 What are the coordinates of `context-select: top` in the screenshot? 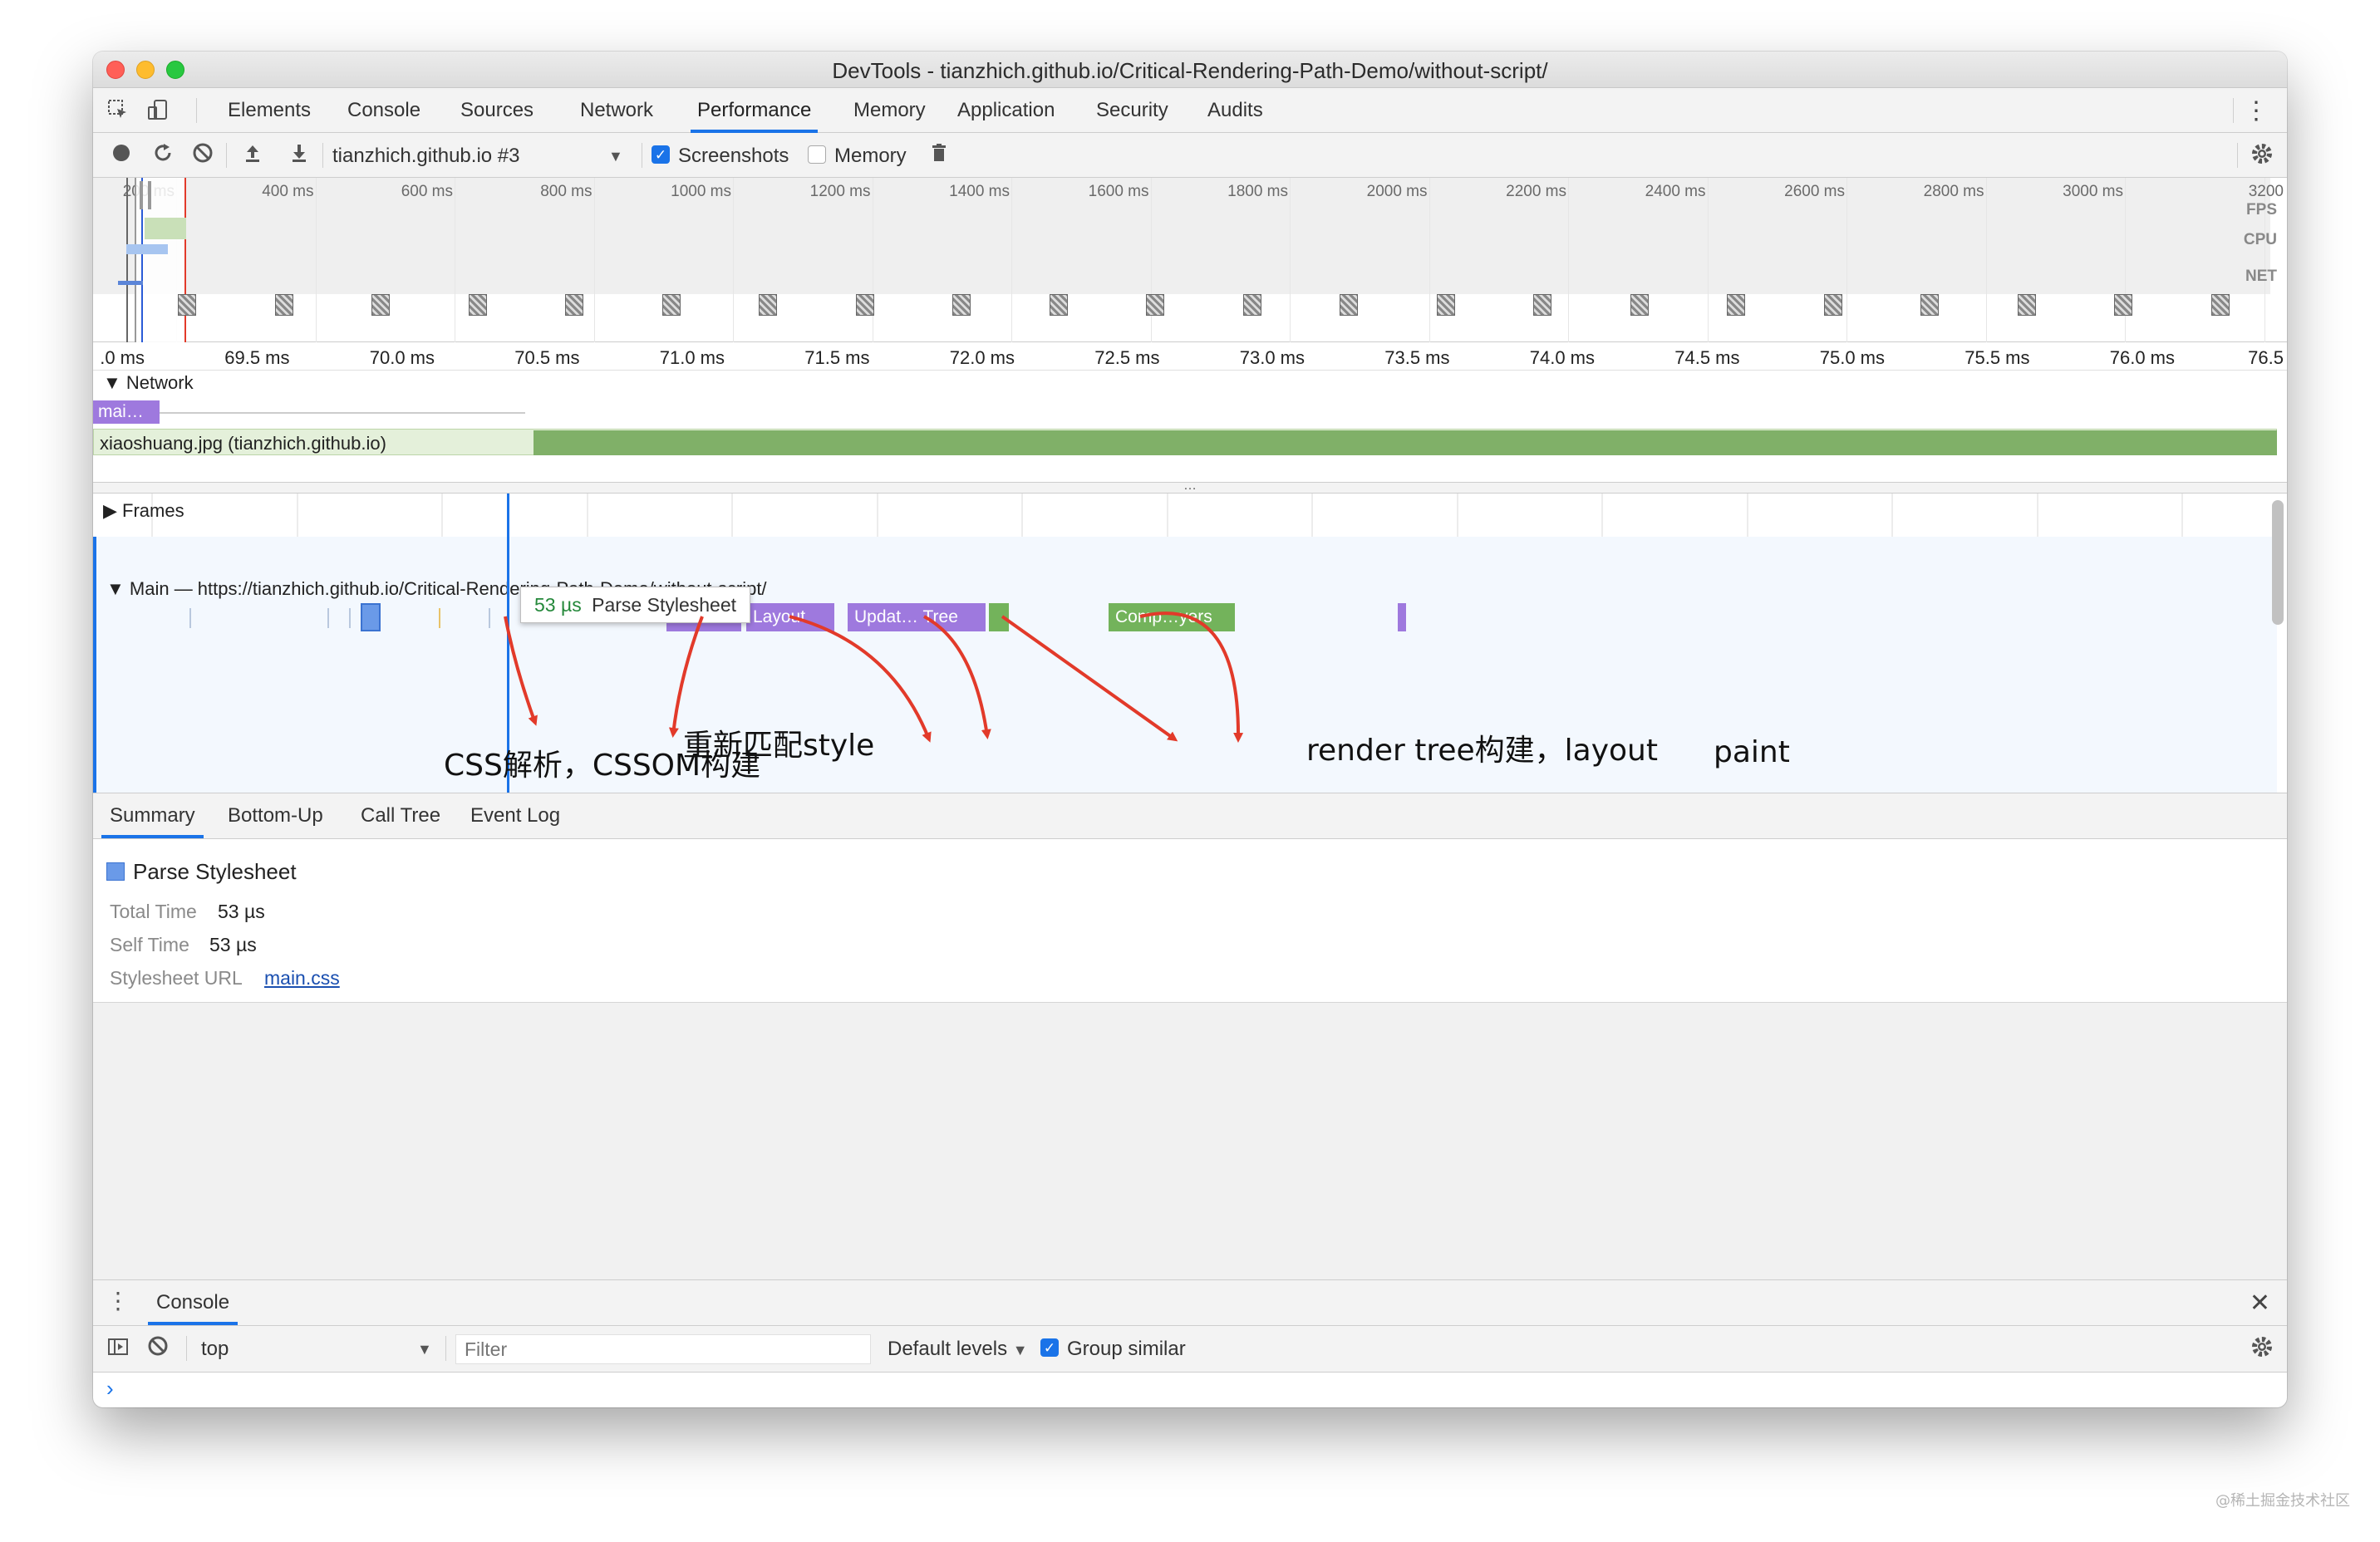 It's located at (215, 1349).